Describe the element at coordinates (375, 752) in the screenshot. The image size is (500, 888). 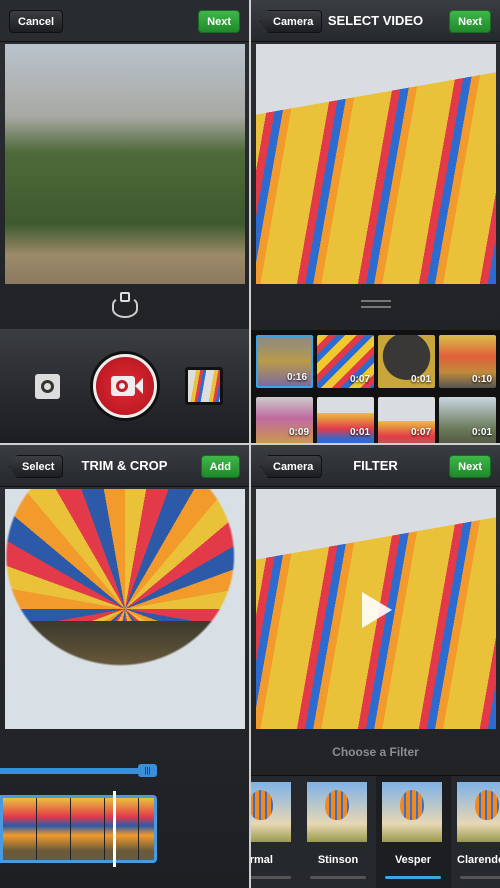
I see `choose-filter-label: Choose a Filter` at that location.